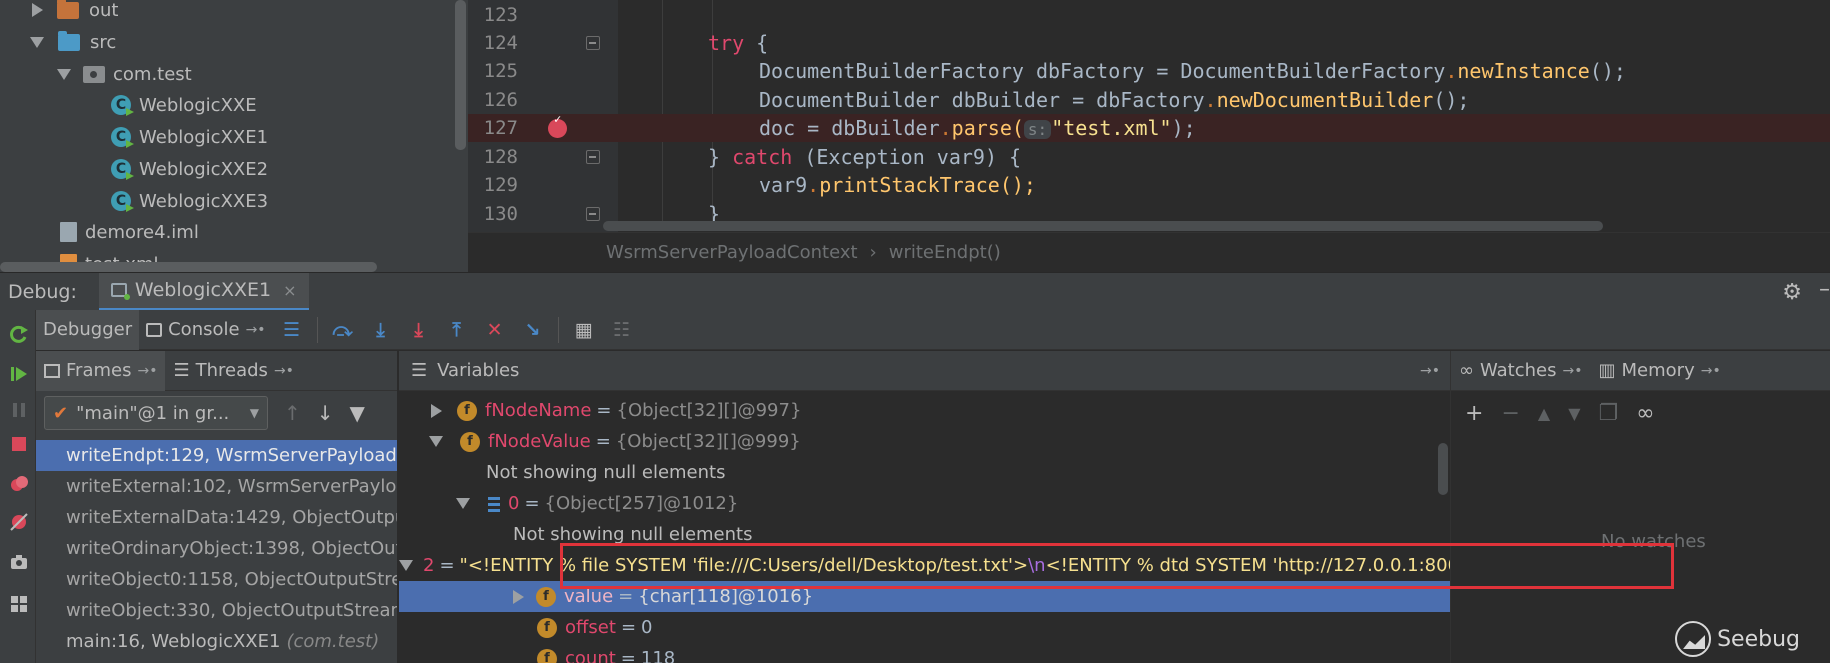 The height and width of the screenshot is (663, 1830). I want to click on editor-horizontal-scrollbar, so click(1103, 226).